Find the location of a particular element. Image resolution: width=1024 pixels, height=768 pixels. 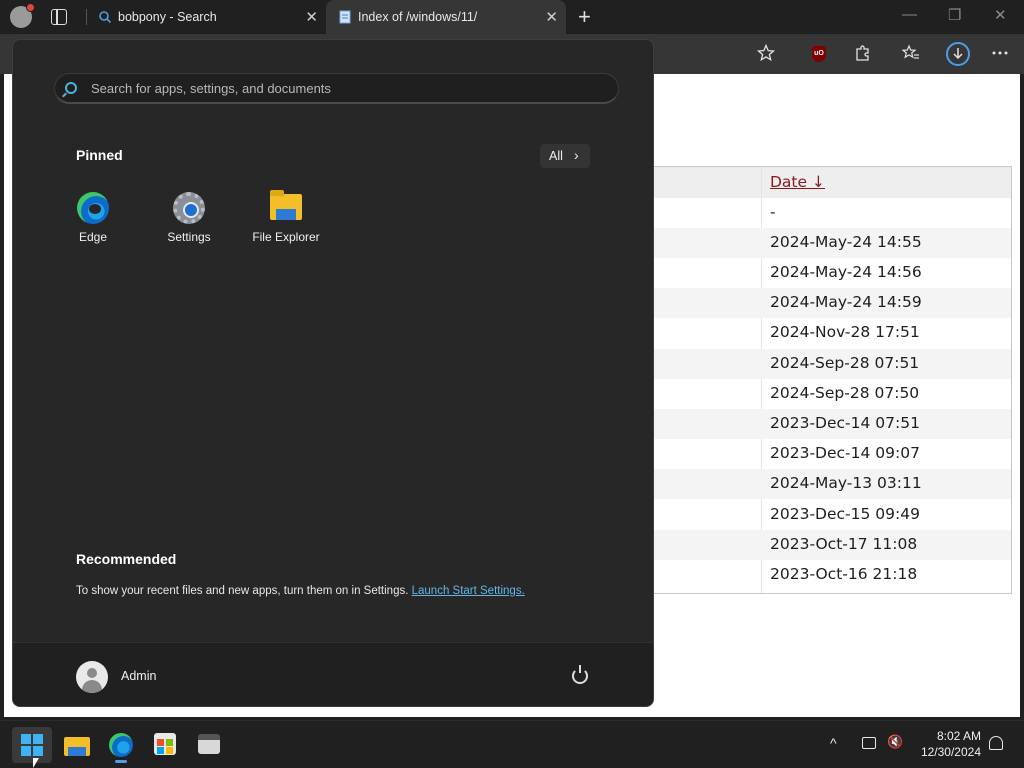

taskbar-file-explorer is located at coordinates (77, 745).